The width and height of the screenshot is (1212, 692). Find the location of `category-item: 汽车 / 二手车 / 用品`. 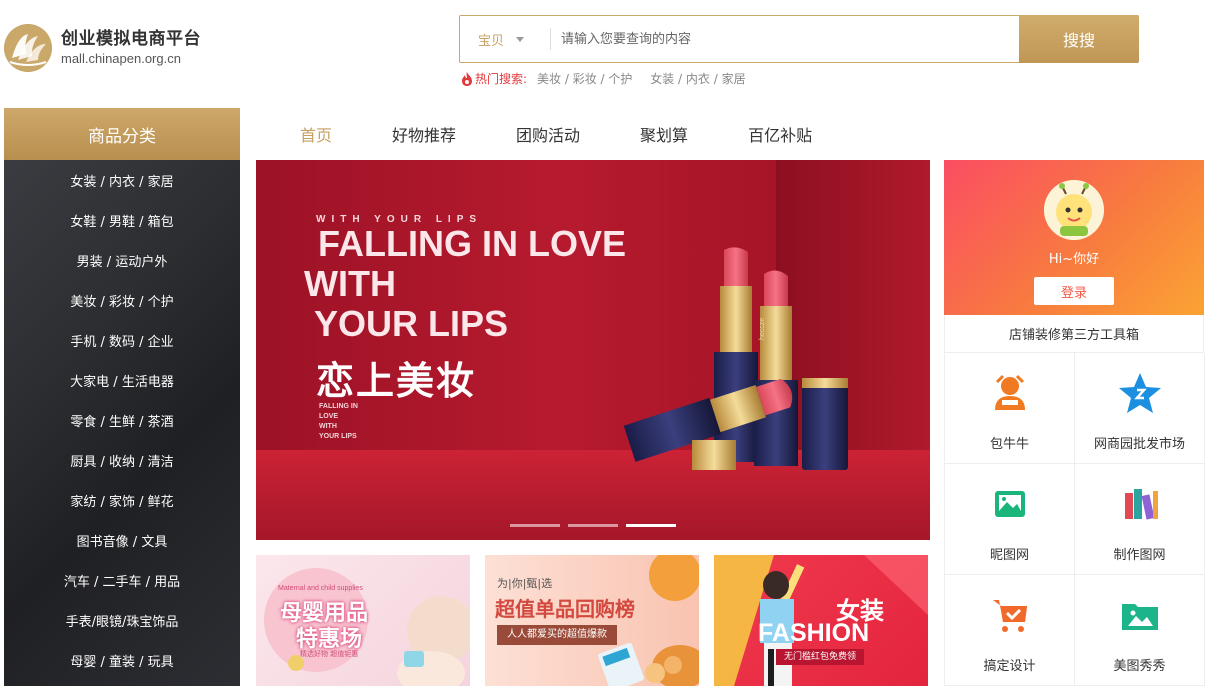

category-item: 汽车 / 二手车 / 用品 is located at coordinates (122, 580).